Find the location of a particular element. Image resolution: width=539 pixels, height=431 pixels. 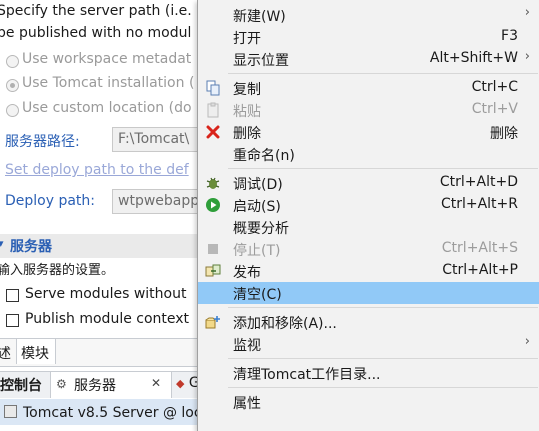

menu-item-open-shortcut: F3 is located at coordinates (509, 36).